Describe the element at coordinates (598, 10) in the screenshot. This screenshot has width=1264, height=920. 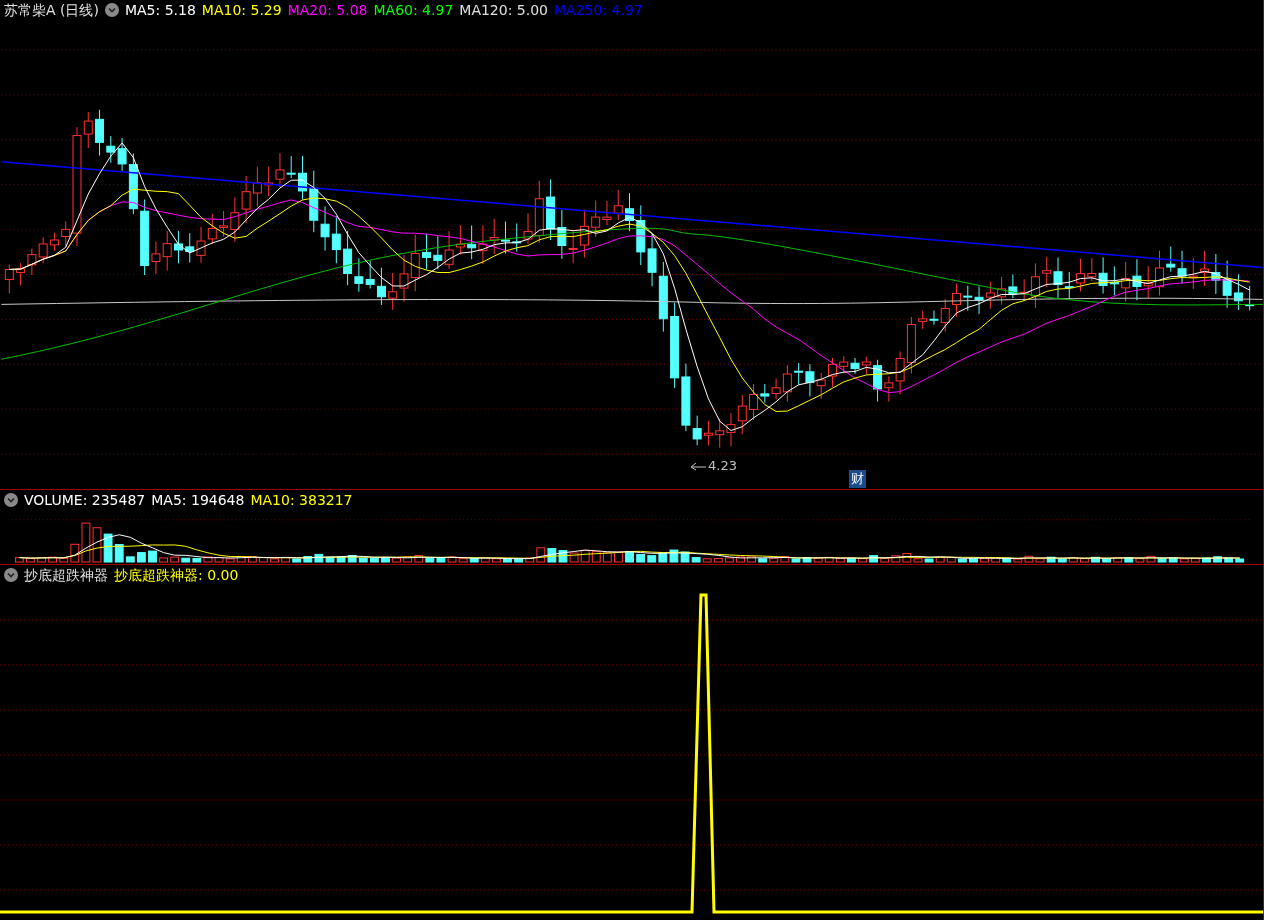
I see `indicator-value: MA250: 4.97` at that location.